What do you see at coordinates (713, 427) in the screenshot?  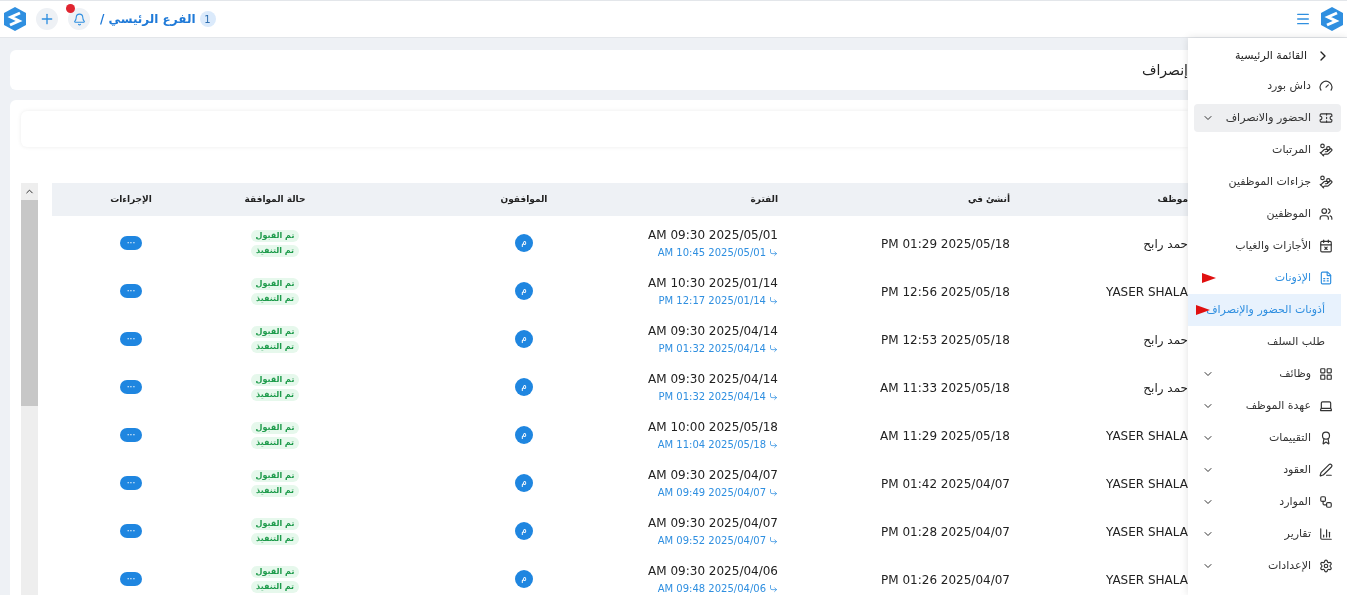 I see `period-start: AM 10:00 2025/05/18` at bounding box center [713, 427].